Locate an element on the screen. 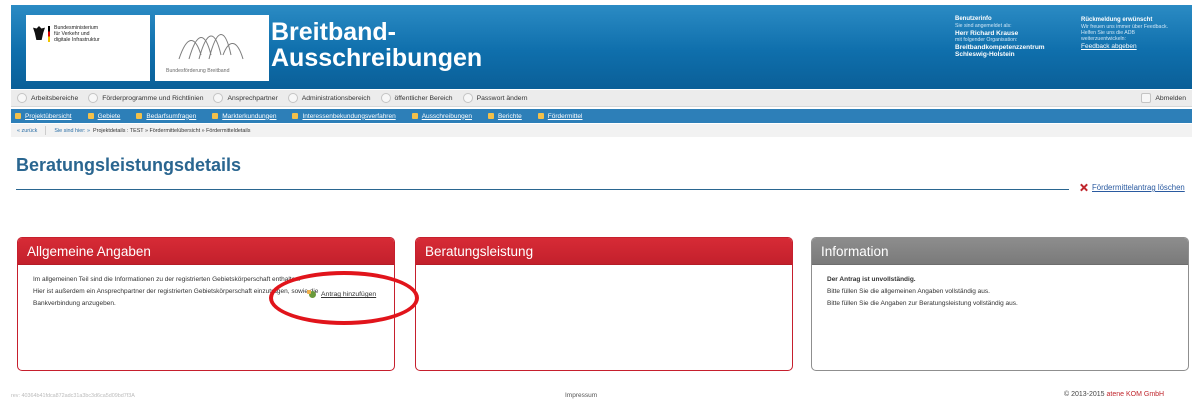 This screenshot has height=401, width=1200. delete-application-link: Fördermittelantrag löschen is located at coordinates (1132, 187).